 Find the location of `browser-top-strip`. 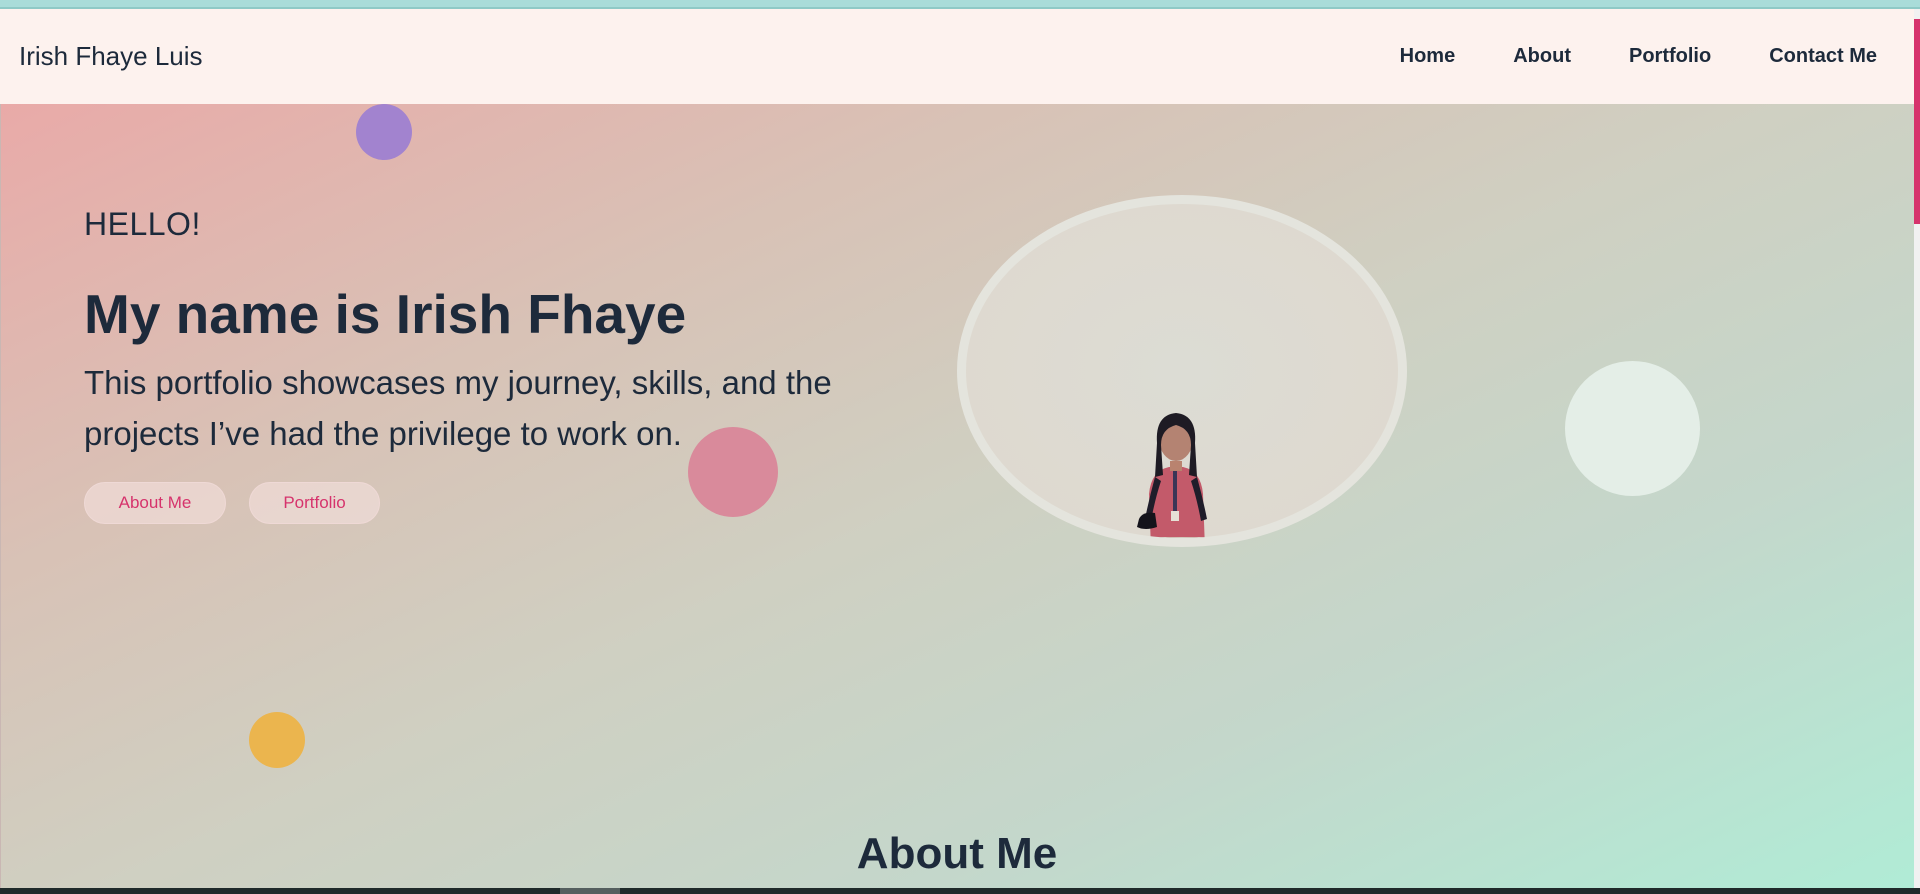

browser-top-strip is located at coordinates (960, 4).